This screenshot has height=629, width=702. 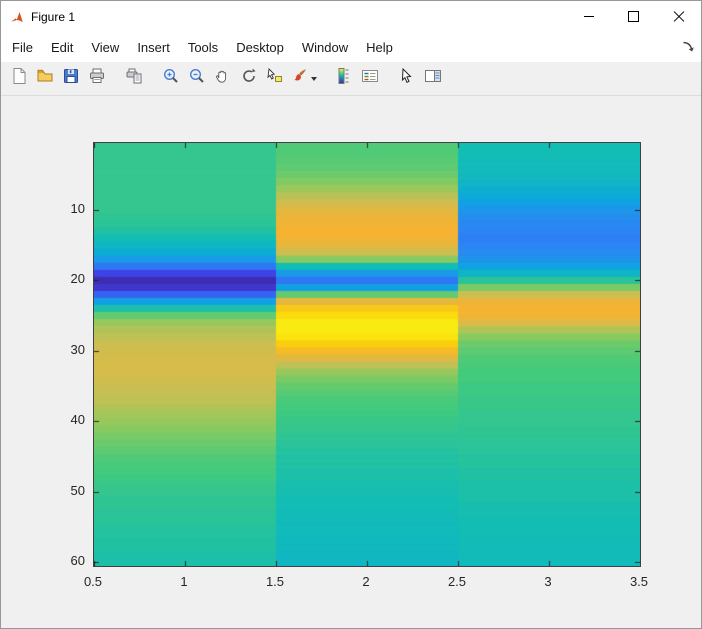 What do you see at coordinates (17, 16) in the screenshot?
I see `matlab-figure-icon` at bounding box center [17, 16].